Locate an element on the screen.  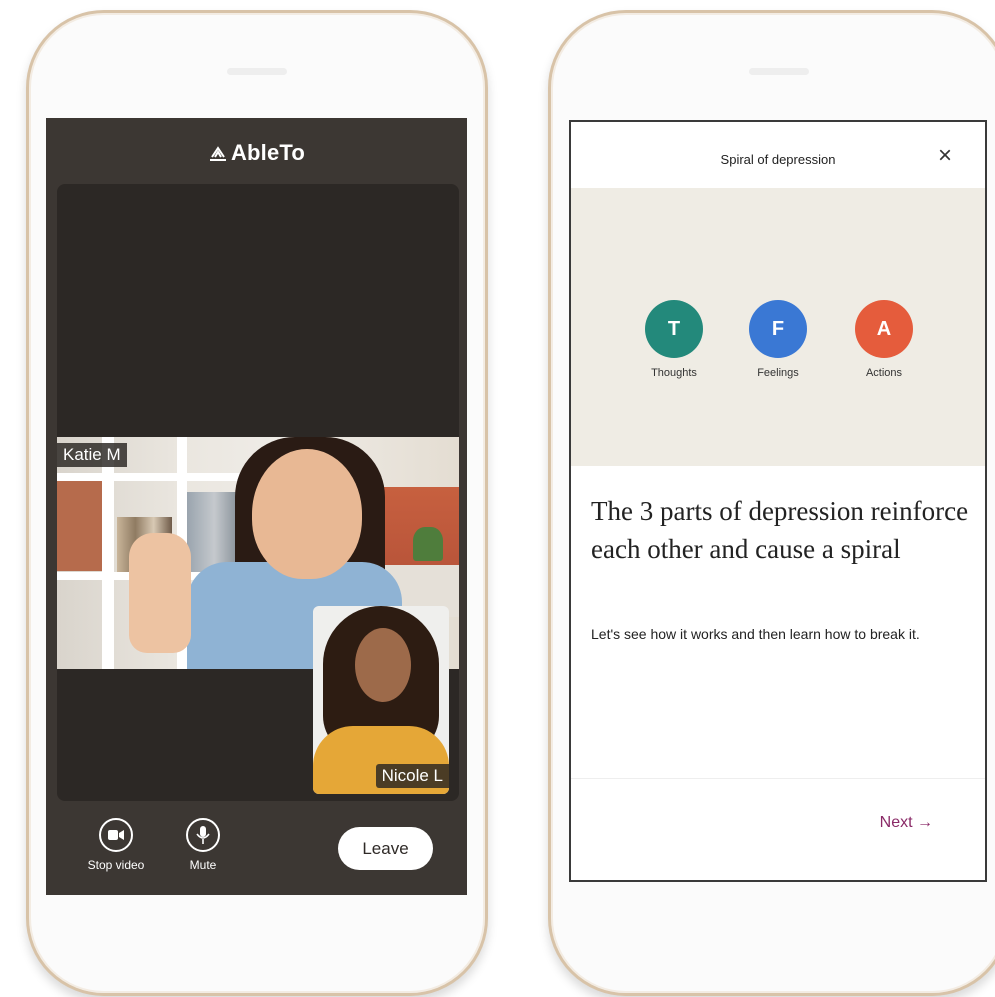
mute-label: Mute is located at coordinates (203, 865).